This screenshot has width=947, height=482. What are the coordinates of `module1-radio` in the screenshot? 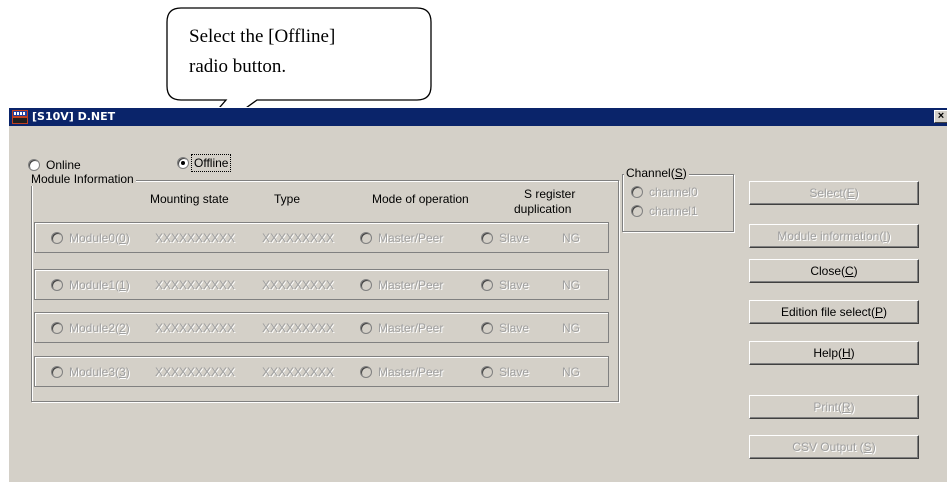 It's located at (57, 285).